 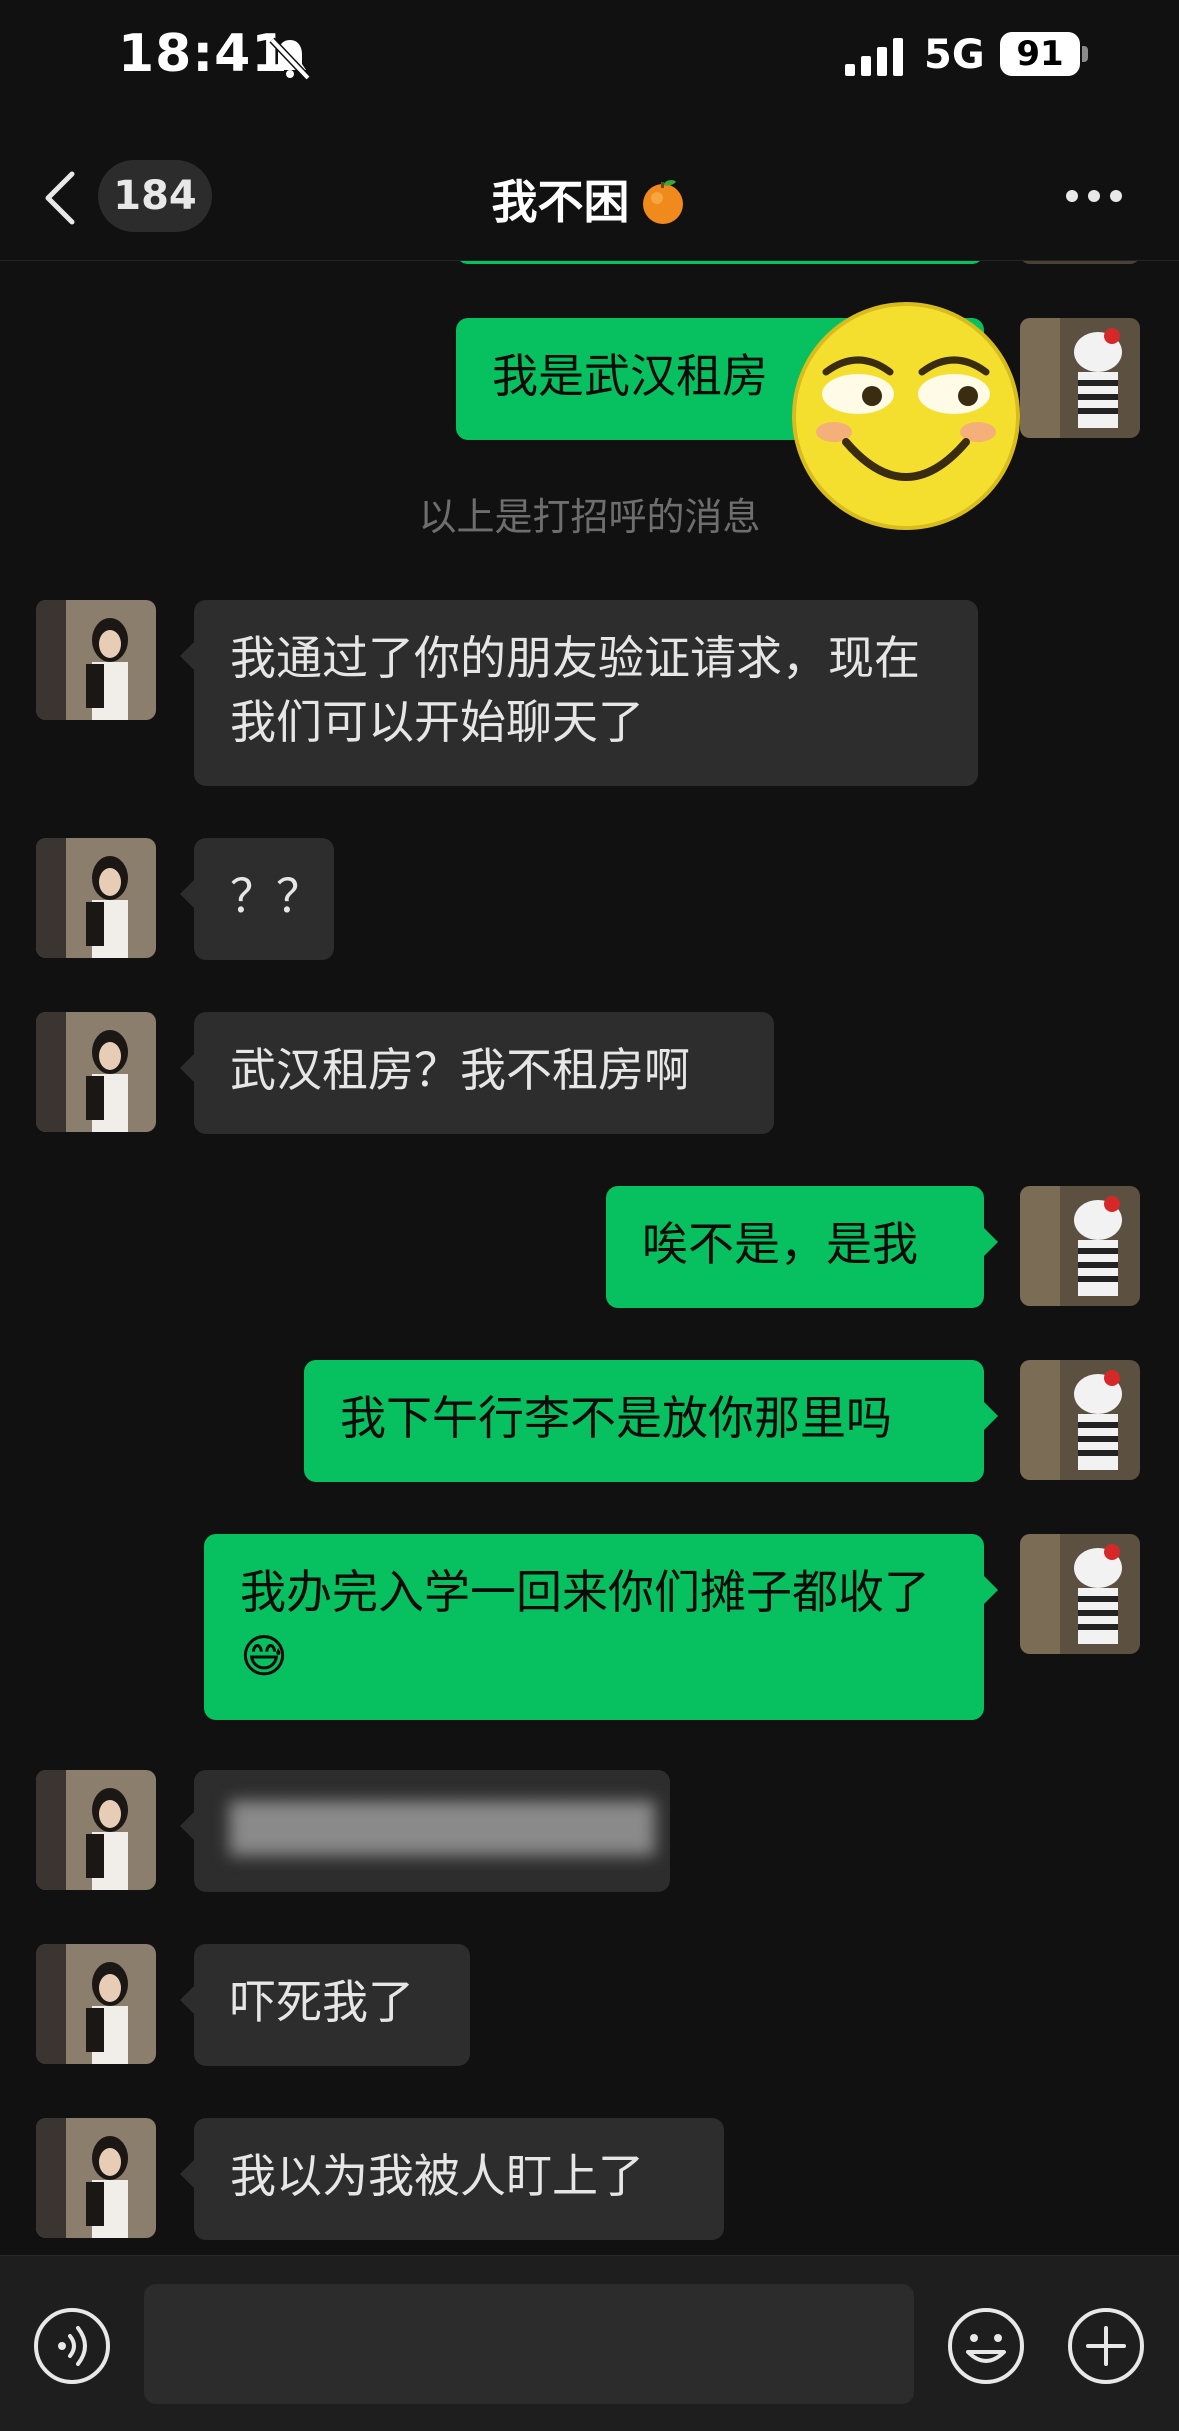 I want to click on message-text: ？？, so click(x=276, y=896).